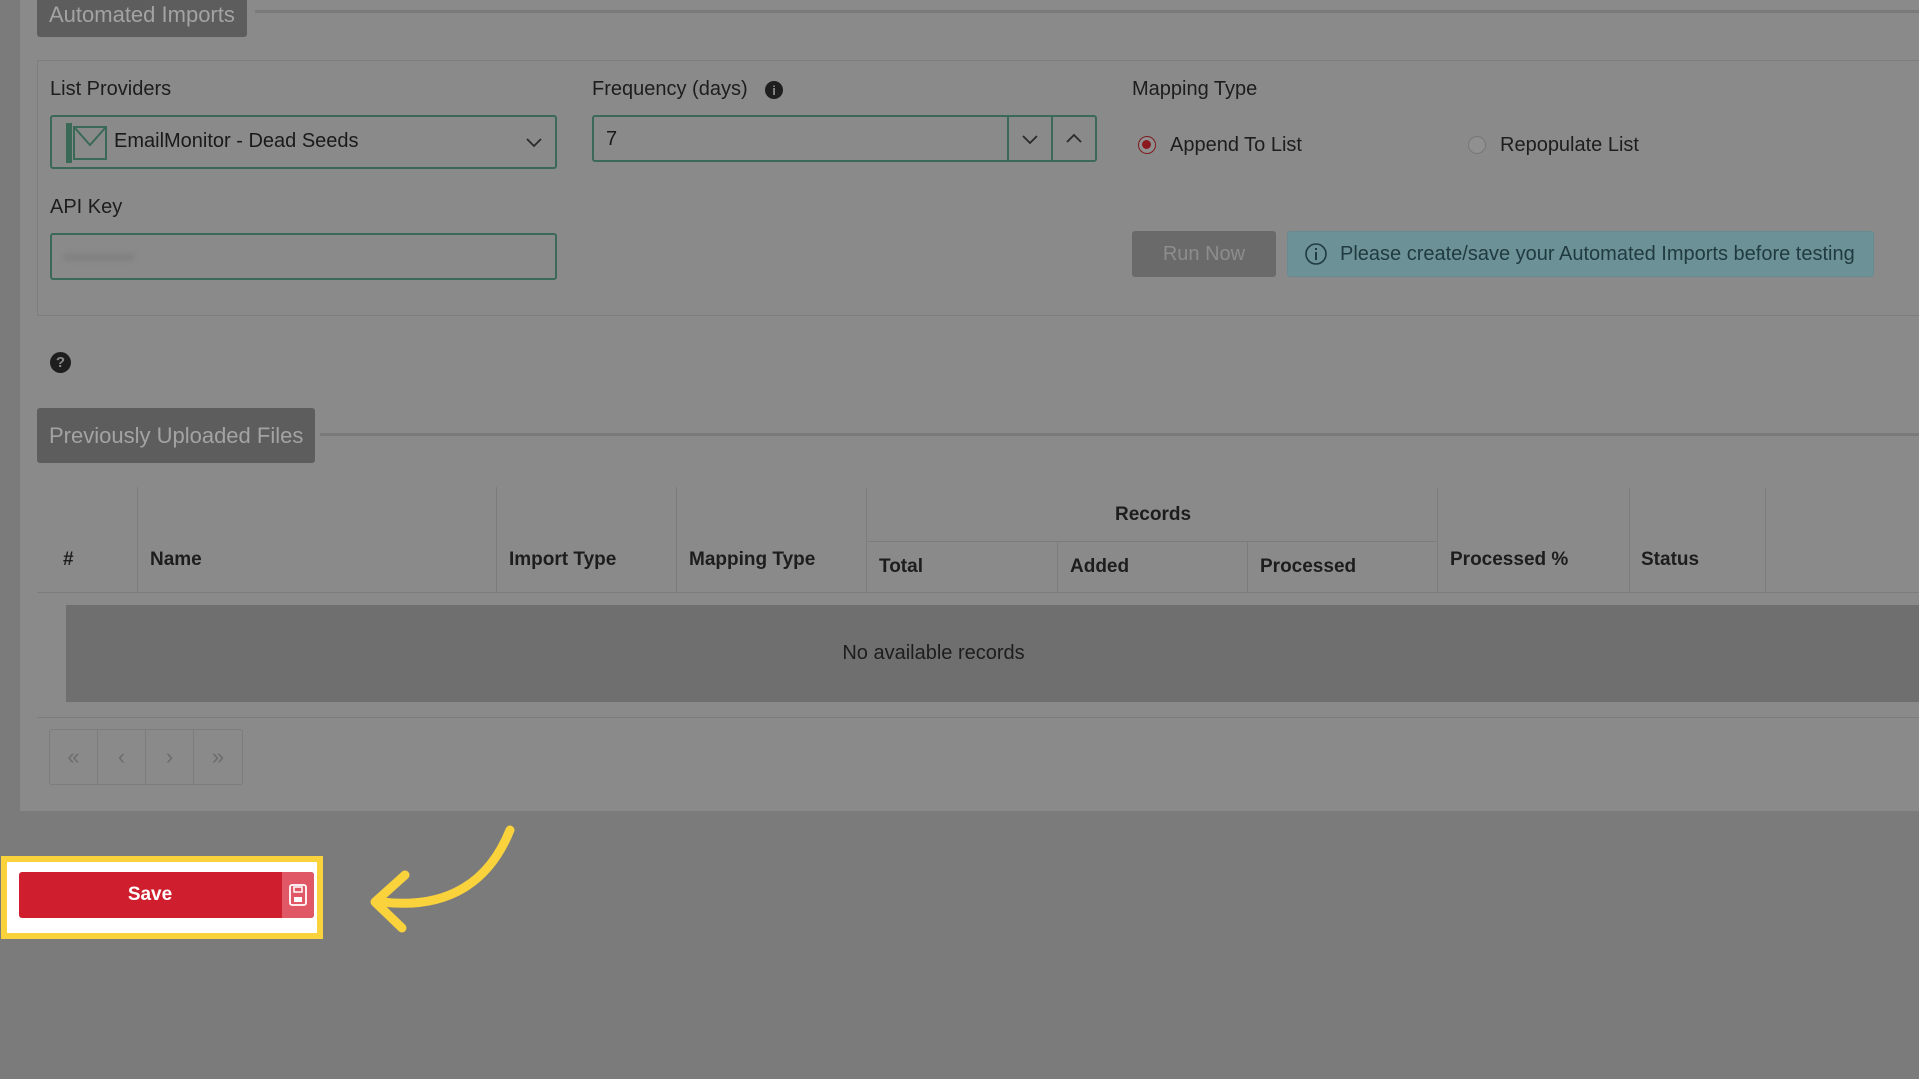 Image resolution: width=1919 pixels, height=1079 pixels. I want to click on save-icon, so click(298, 895).